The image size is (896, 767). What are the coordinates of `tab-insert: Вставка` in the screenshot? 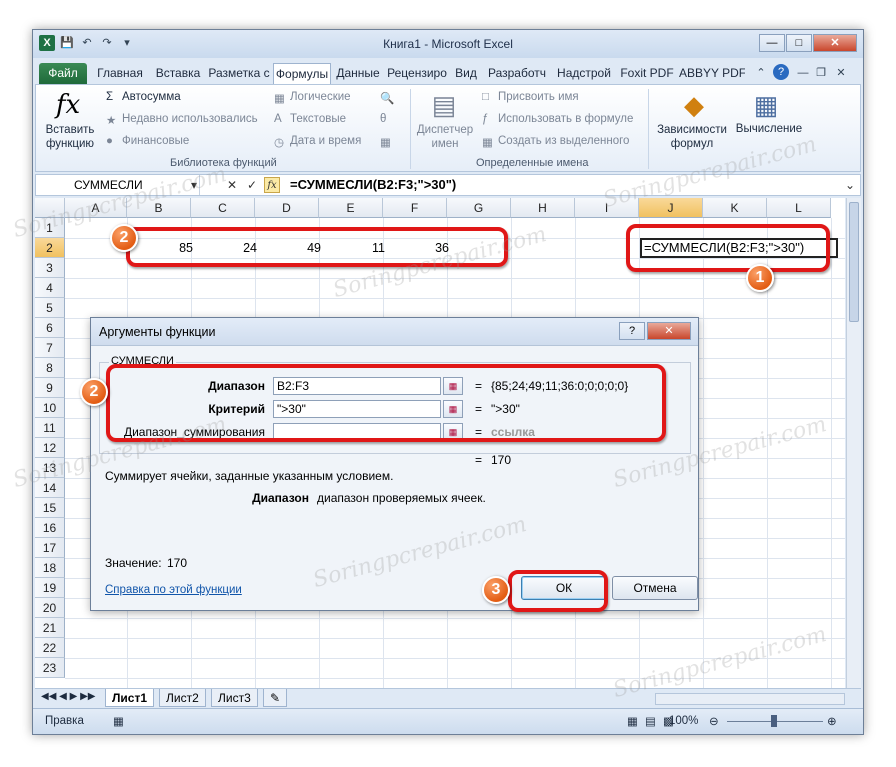 It's located at (178, 73).